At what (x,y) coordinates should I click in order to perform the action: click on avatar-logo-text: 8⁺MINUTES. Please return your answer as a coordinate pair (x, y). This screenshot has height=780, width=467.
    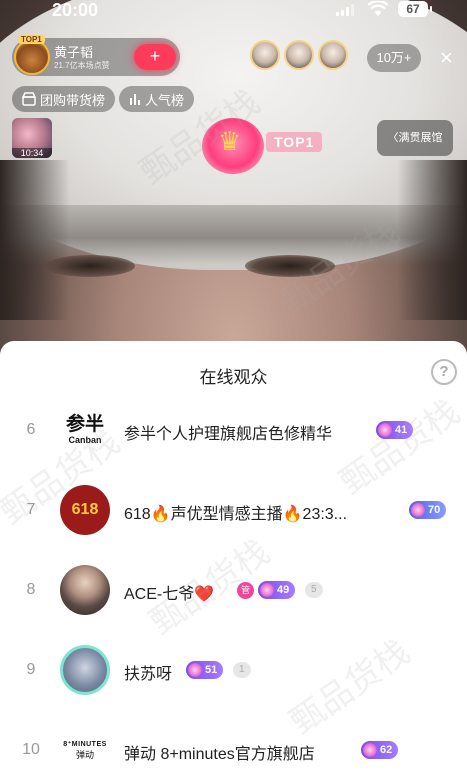
    Looking at the image, I should click on (85, 744).